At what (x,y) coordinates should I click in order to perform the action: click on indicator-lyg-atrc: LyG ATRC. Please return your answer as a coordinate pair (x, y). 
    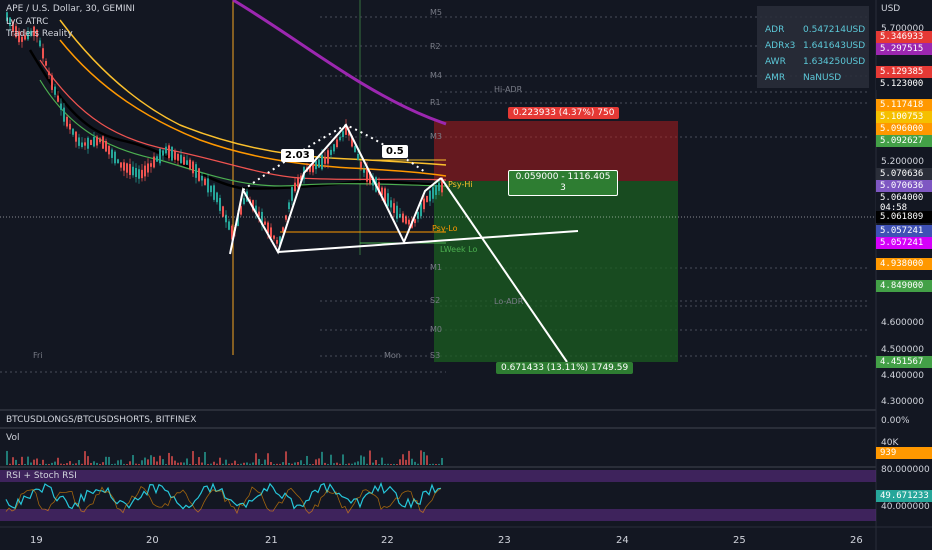
    Looking at the image, I should click on (27, 22).